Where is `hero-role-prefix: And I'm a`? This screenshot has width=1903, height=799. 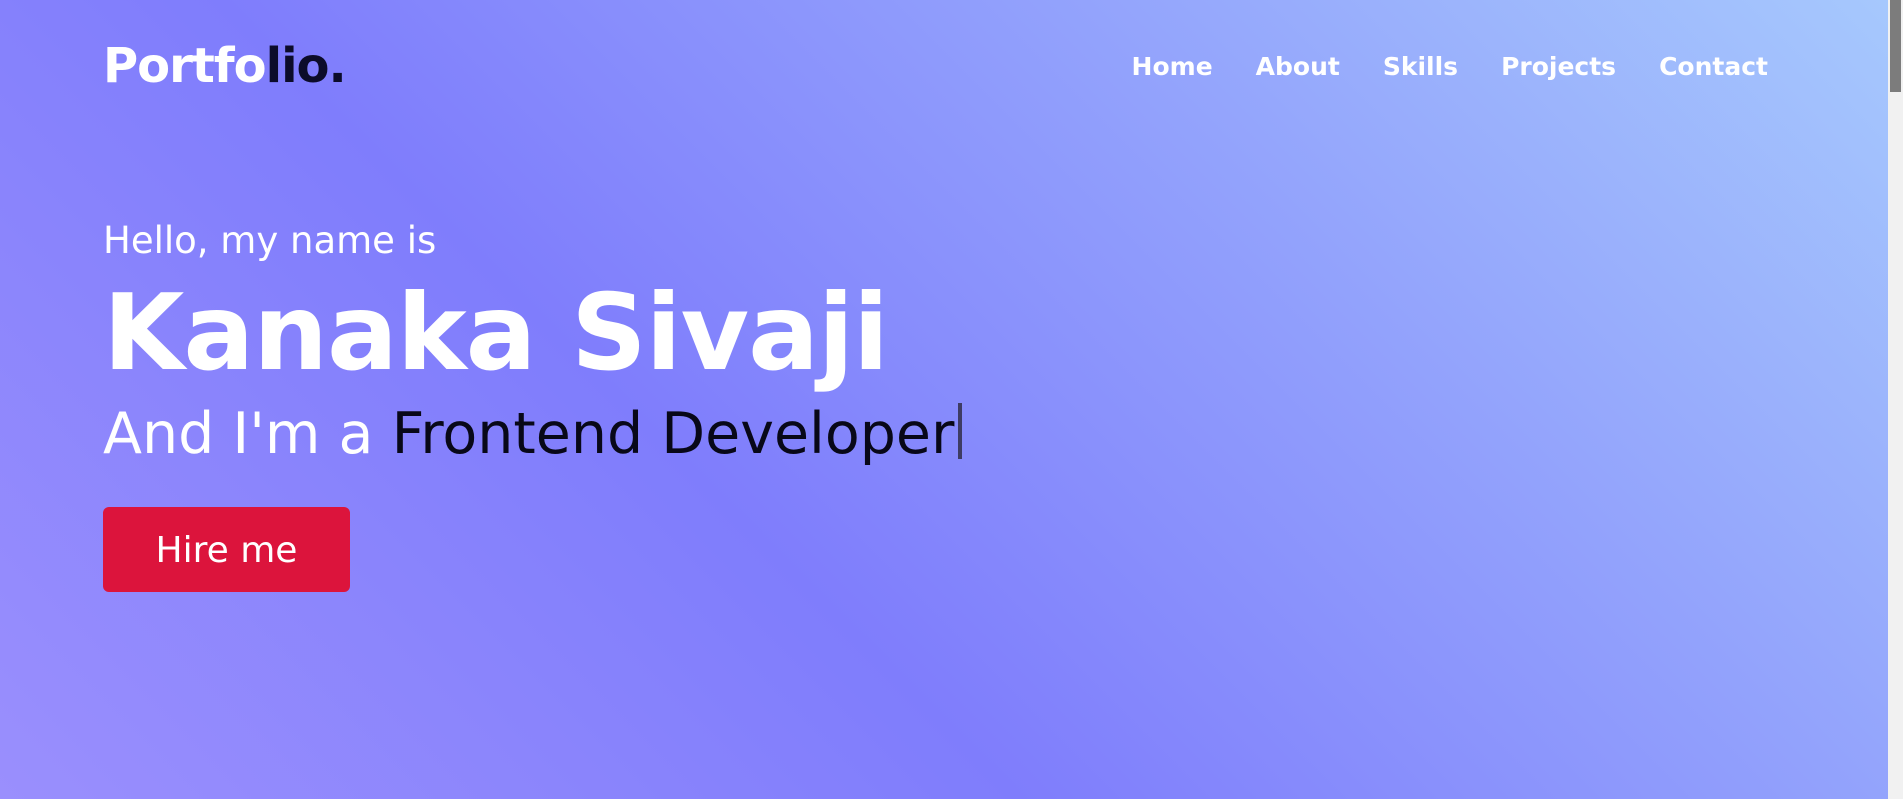
hero-role-prefix: And I'm a is located at coordinates (238, 434).